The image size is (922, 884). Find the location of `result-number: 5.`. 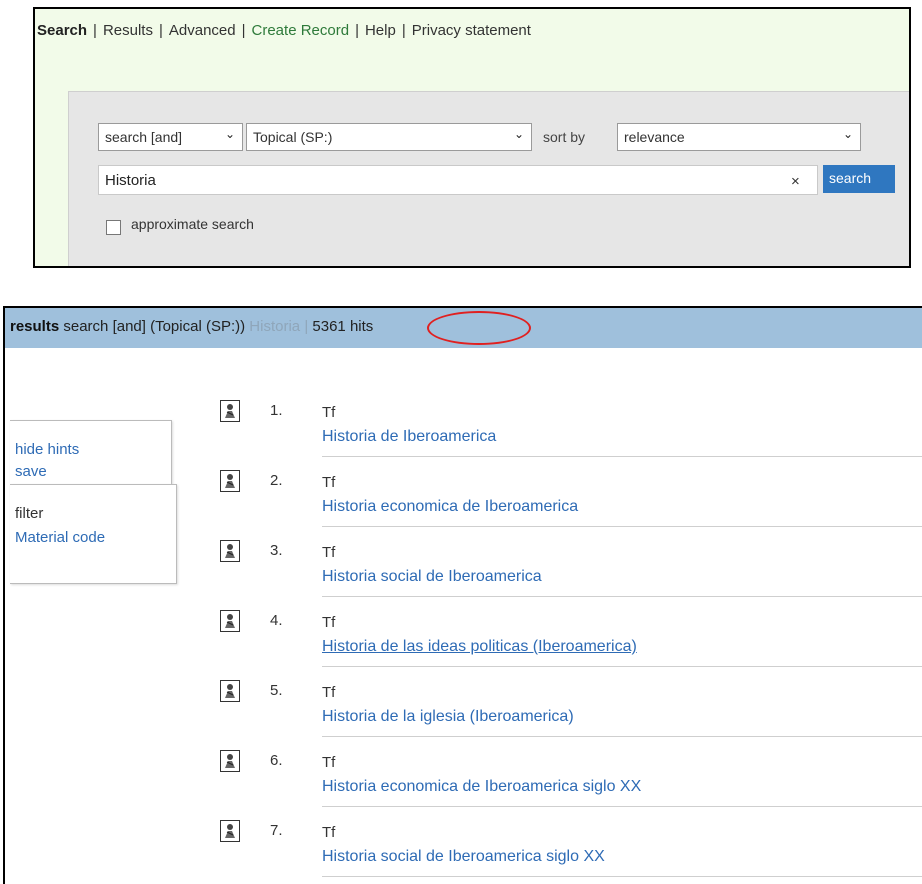

result-number: 5. is located at coordinates (276, 690).